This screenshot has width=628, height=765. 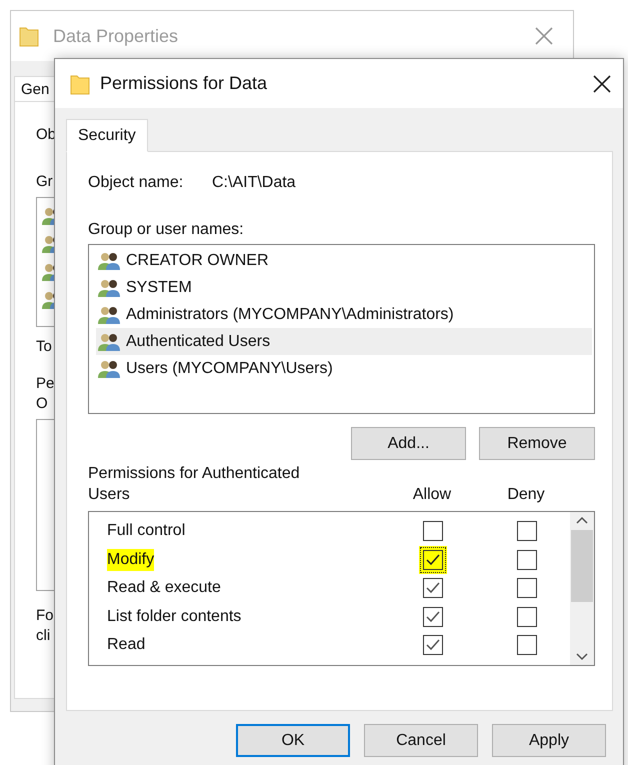 What do you see at coordinates (44, 347) in the screenshot?
I see `total-label: To` at bounding box center [44, 347].